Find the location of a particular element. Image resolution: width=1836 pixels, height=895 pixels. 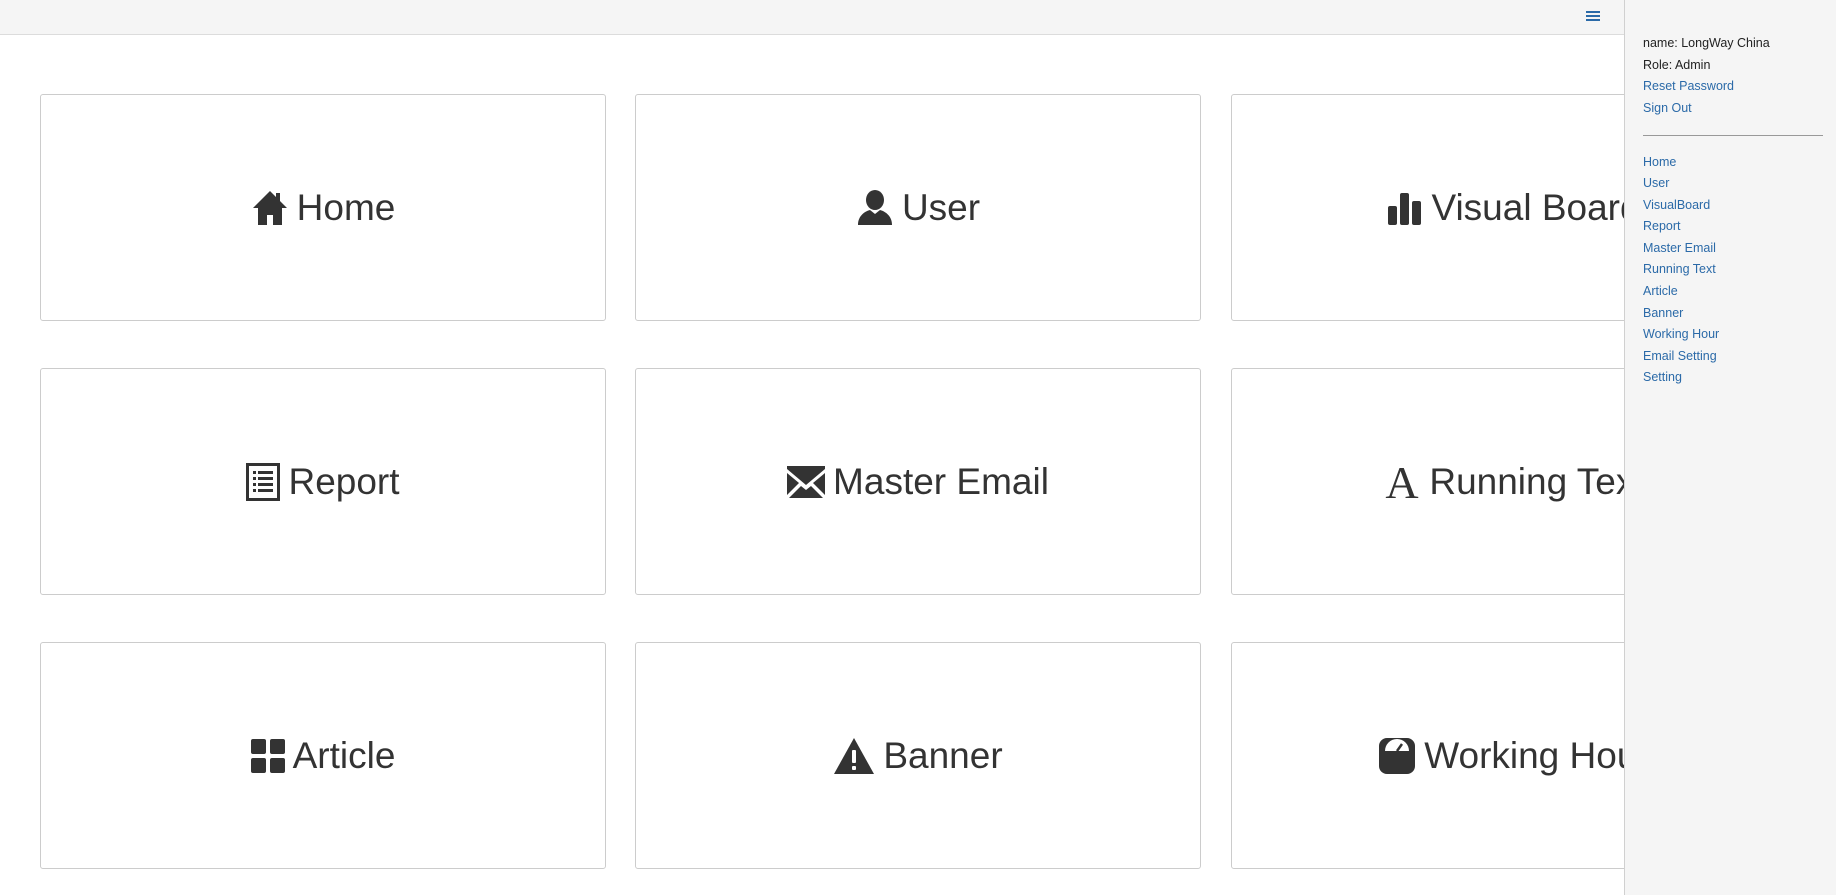

tile-label: Master Email is located at coordinates (941, 481).